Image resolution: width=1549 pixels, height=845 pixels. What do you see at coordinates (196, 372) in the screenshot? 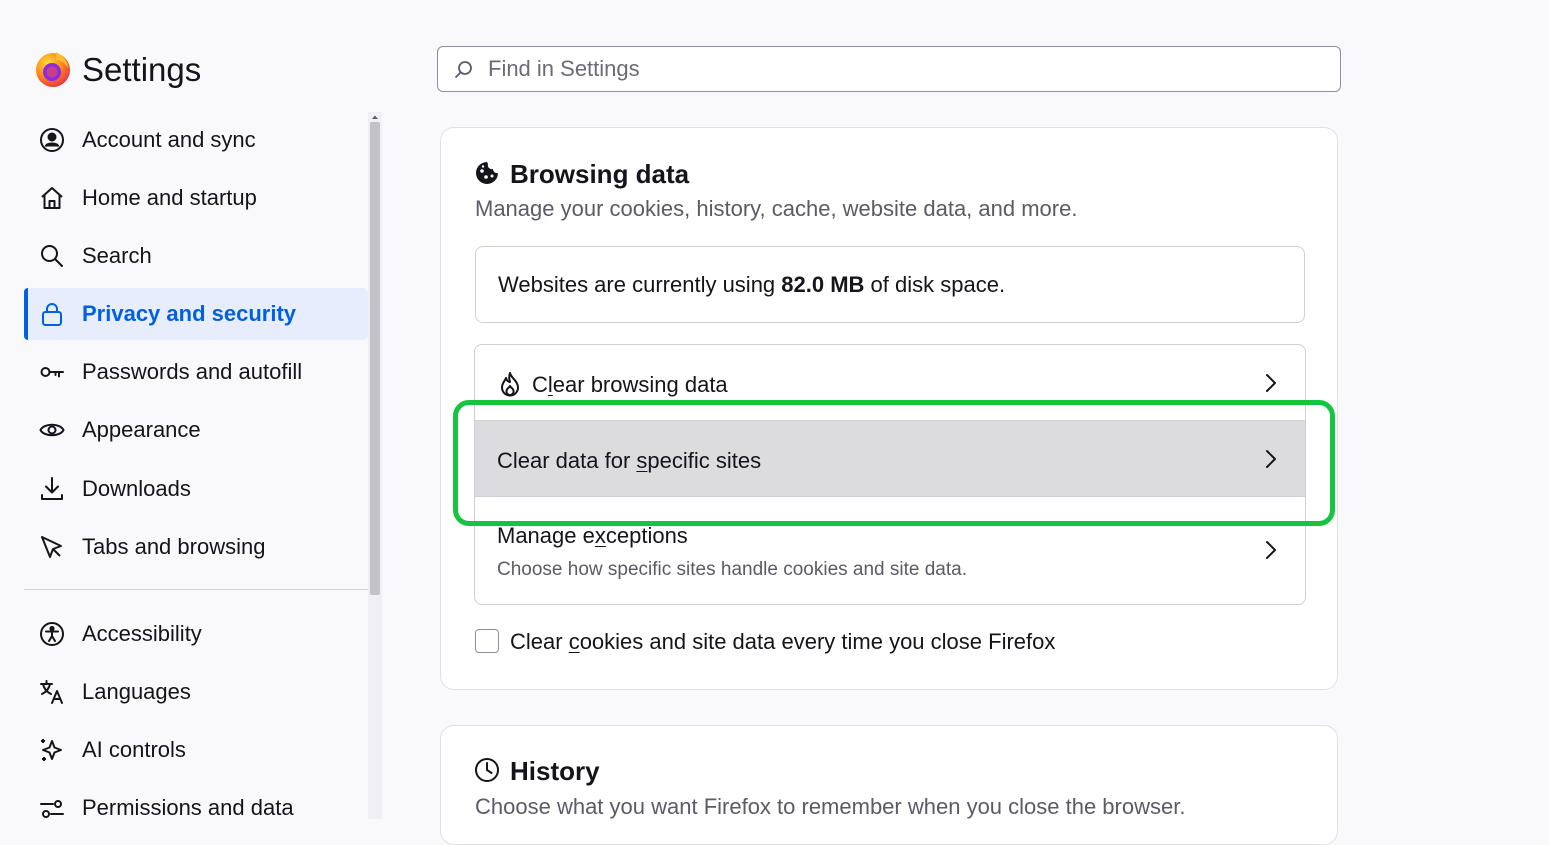
I see `sidebar-item-passwords-autofill: Passwords and autofill` at bounding box center [196, 372].